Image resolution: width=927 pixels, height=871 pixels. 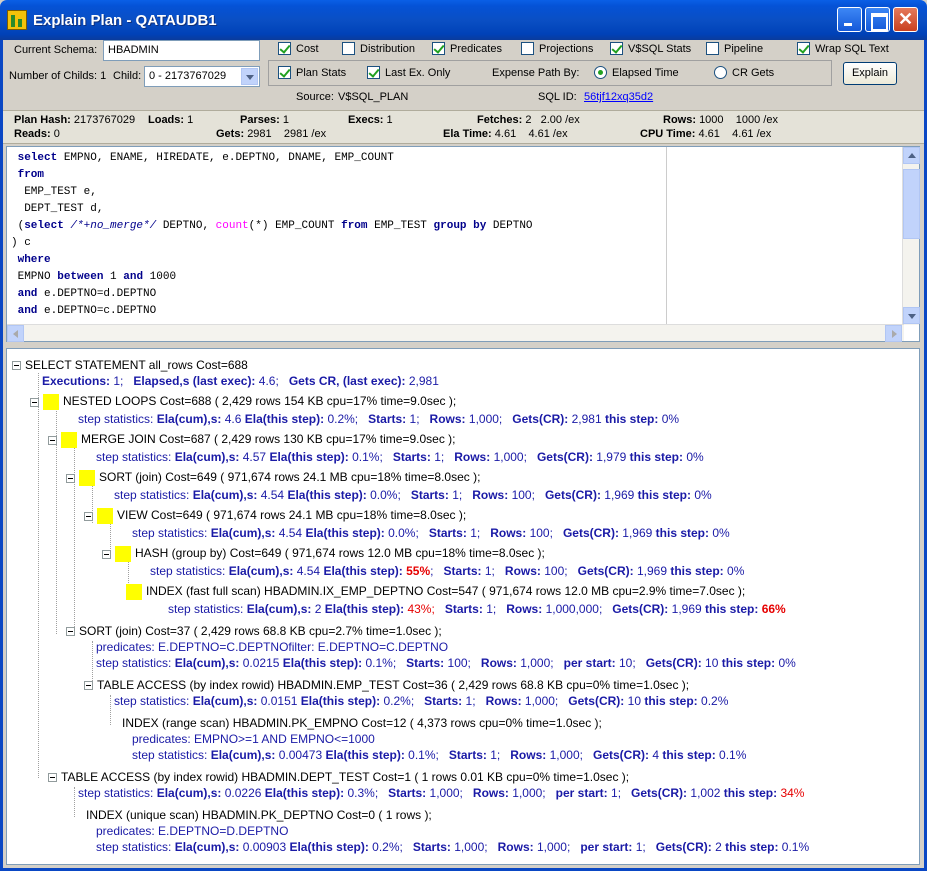 What do you see at coordinates (233, 419) in the screenshot?
I see `stat-value: 4.6` at bounding box center [233, 419].